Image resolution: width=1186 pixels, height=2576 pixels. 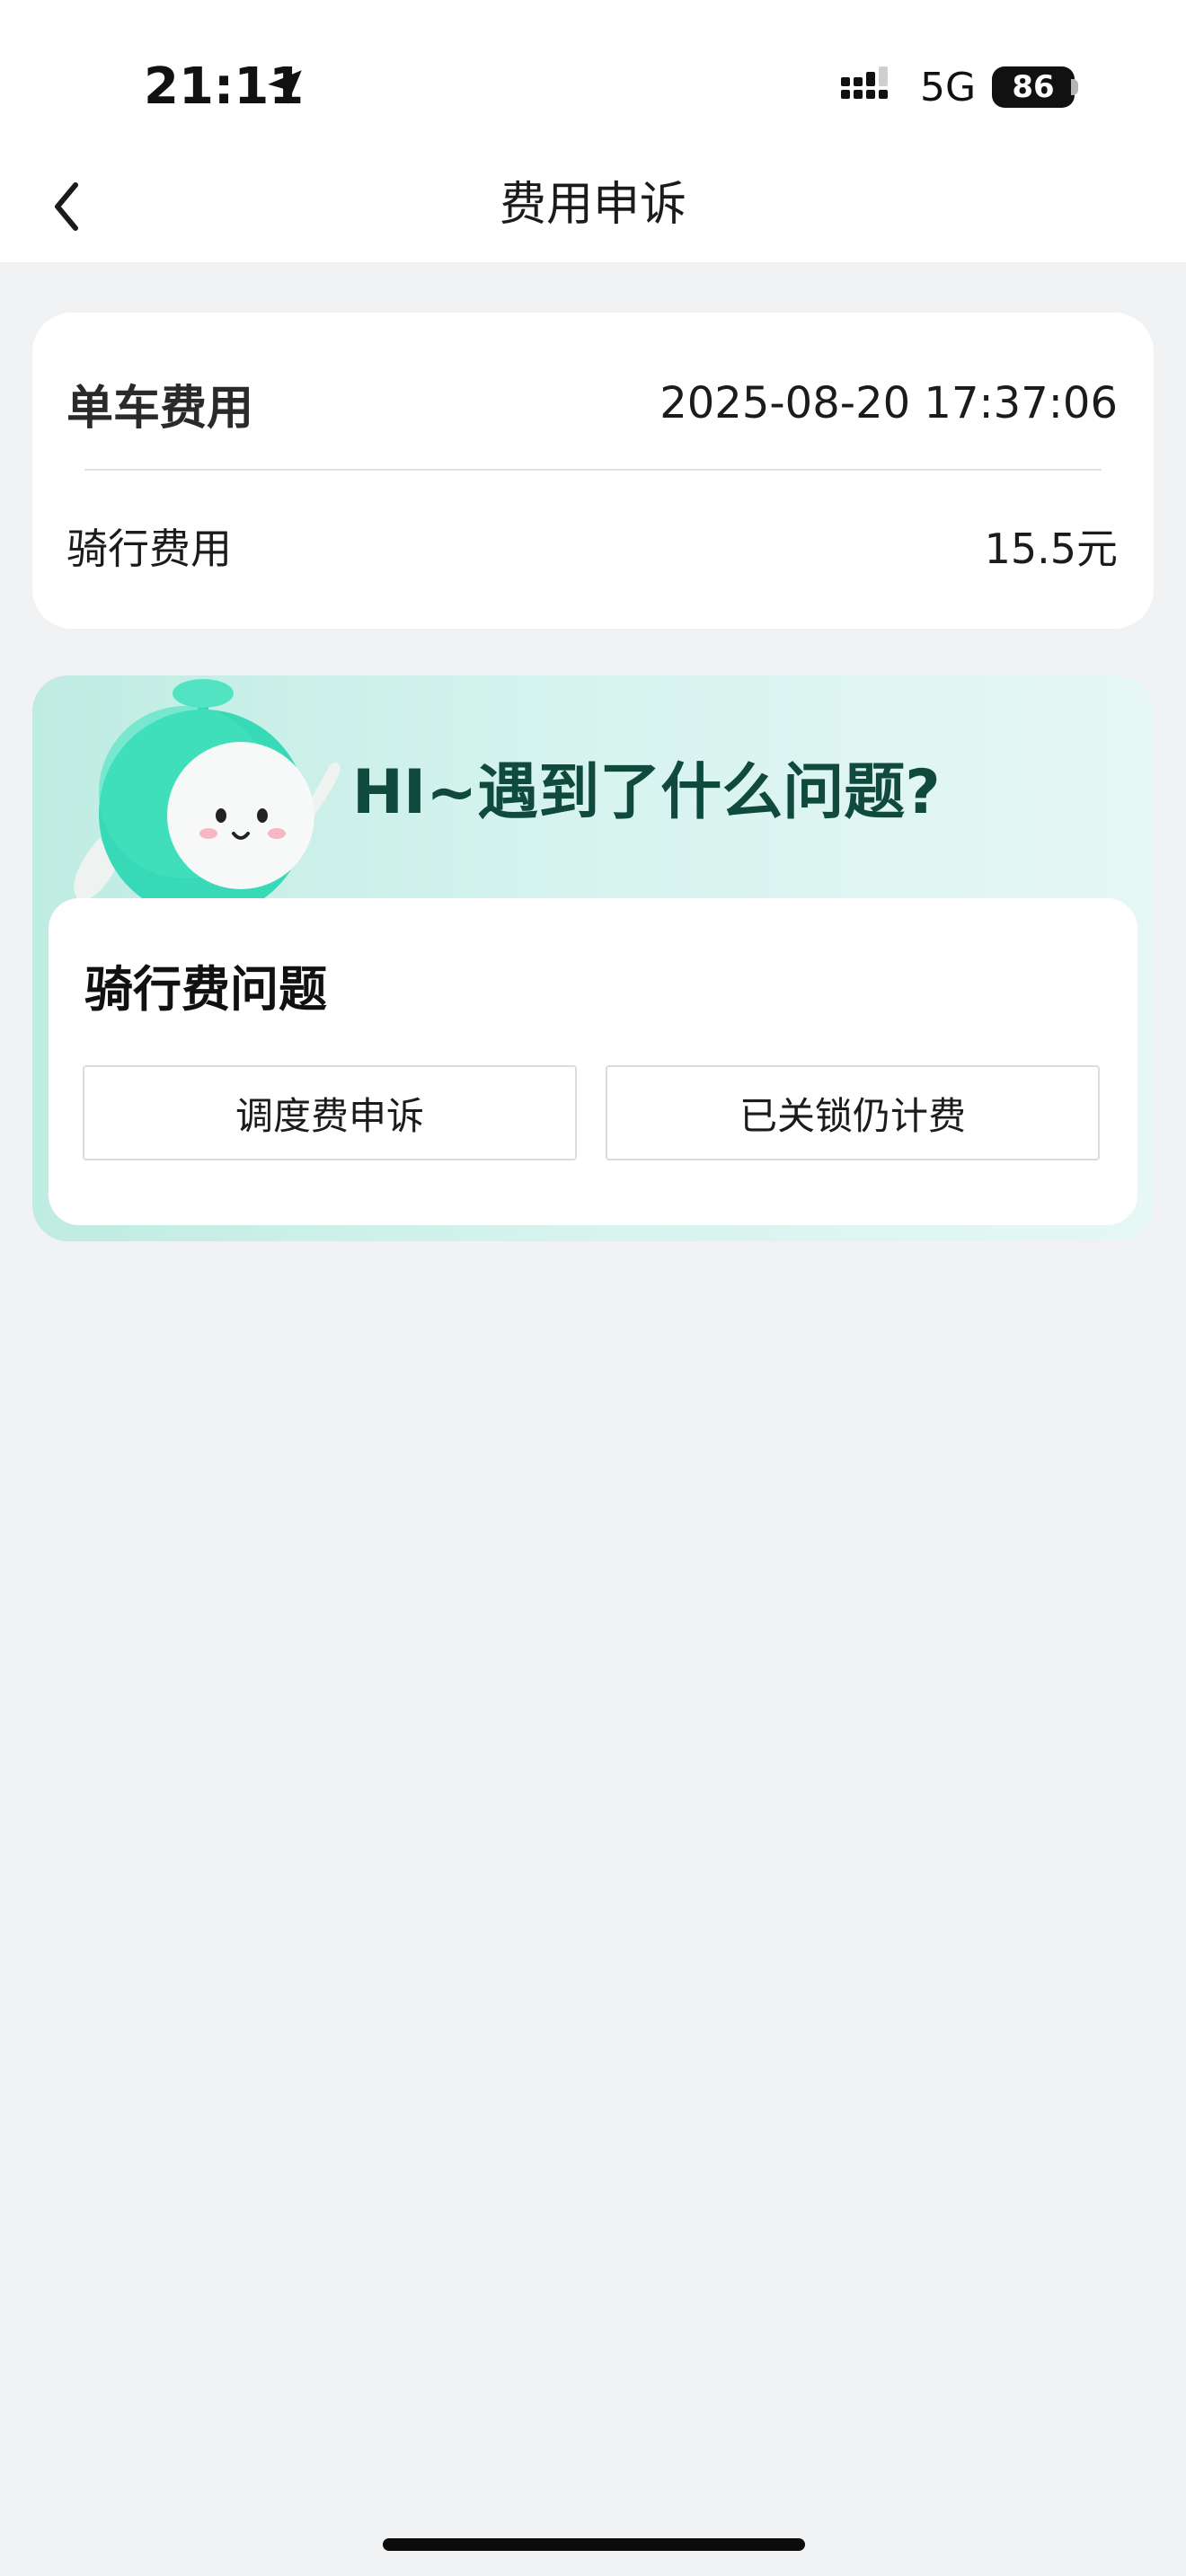 I want to click on battery-icon: 86, so click(x=1033, y=87).